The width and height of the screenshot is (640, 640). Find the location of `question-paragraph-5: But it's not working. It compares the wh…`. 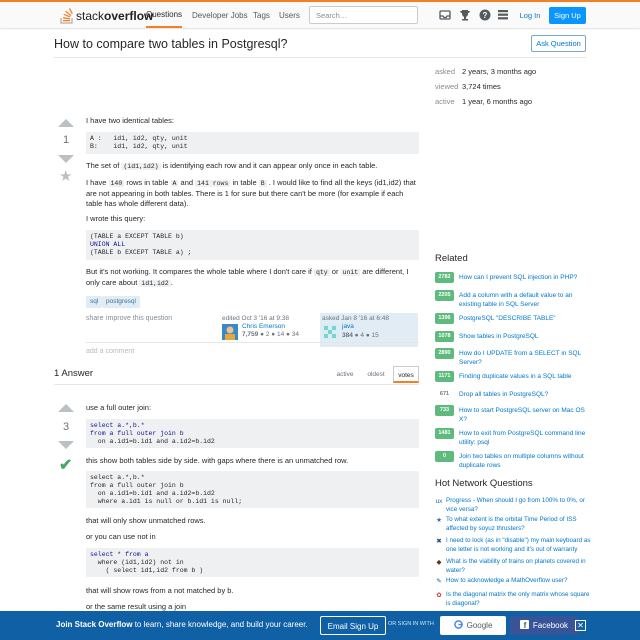

question-paragraph-5: But it's not working. It compares the wh… is located at coordinates (253, 278).